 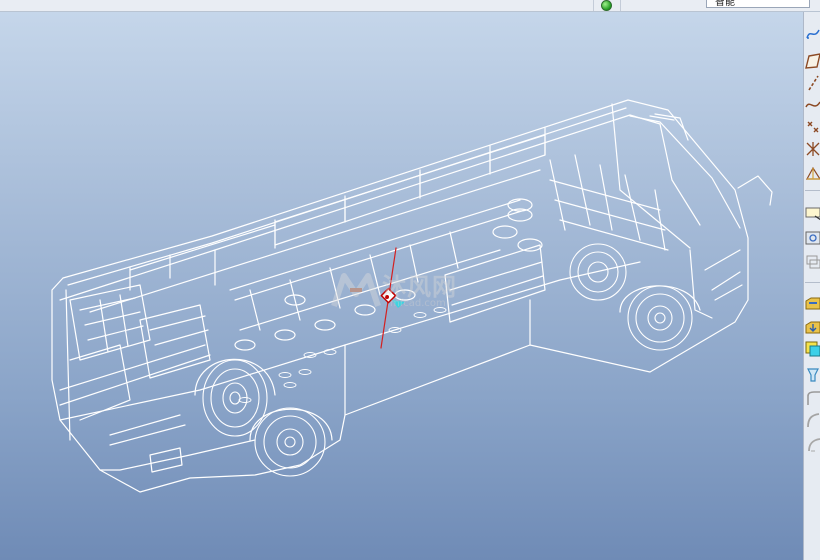 What do you see at coordinates (812, 421) in the screenshot?
I see `round-icon` at bounding box center [812, 421].